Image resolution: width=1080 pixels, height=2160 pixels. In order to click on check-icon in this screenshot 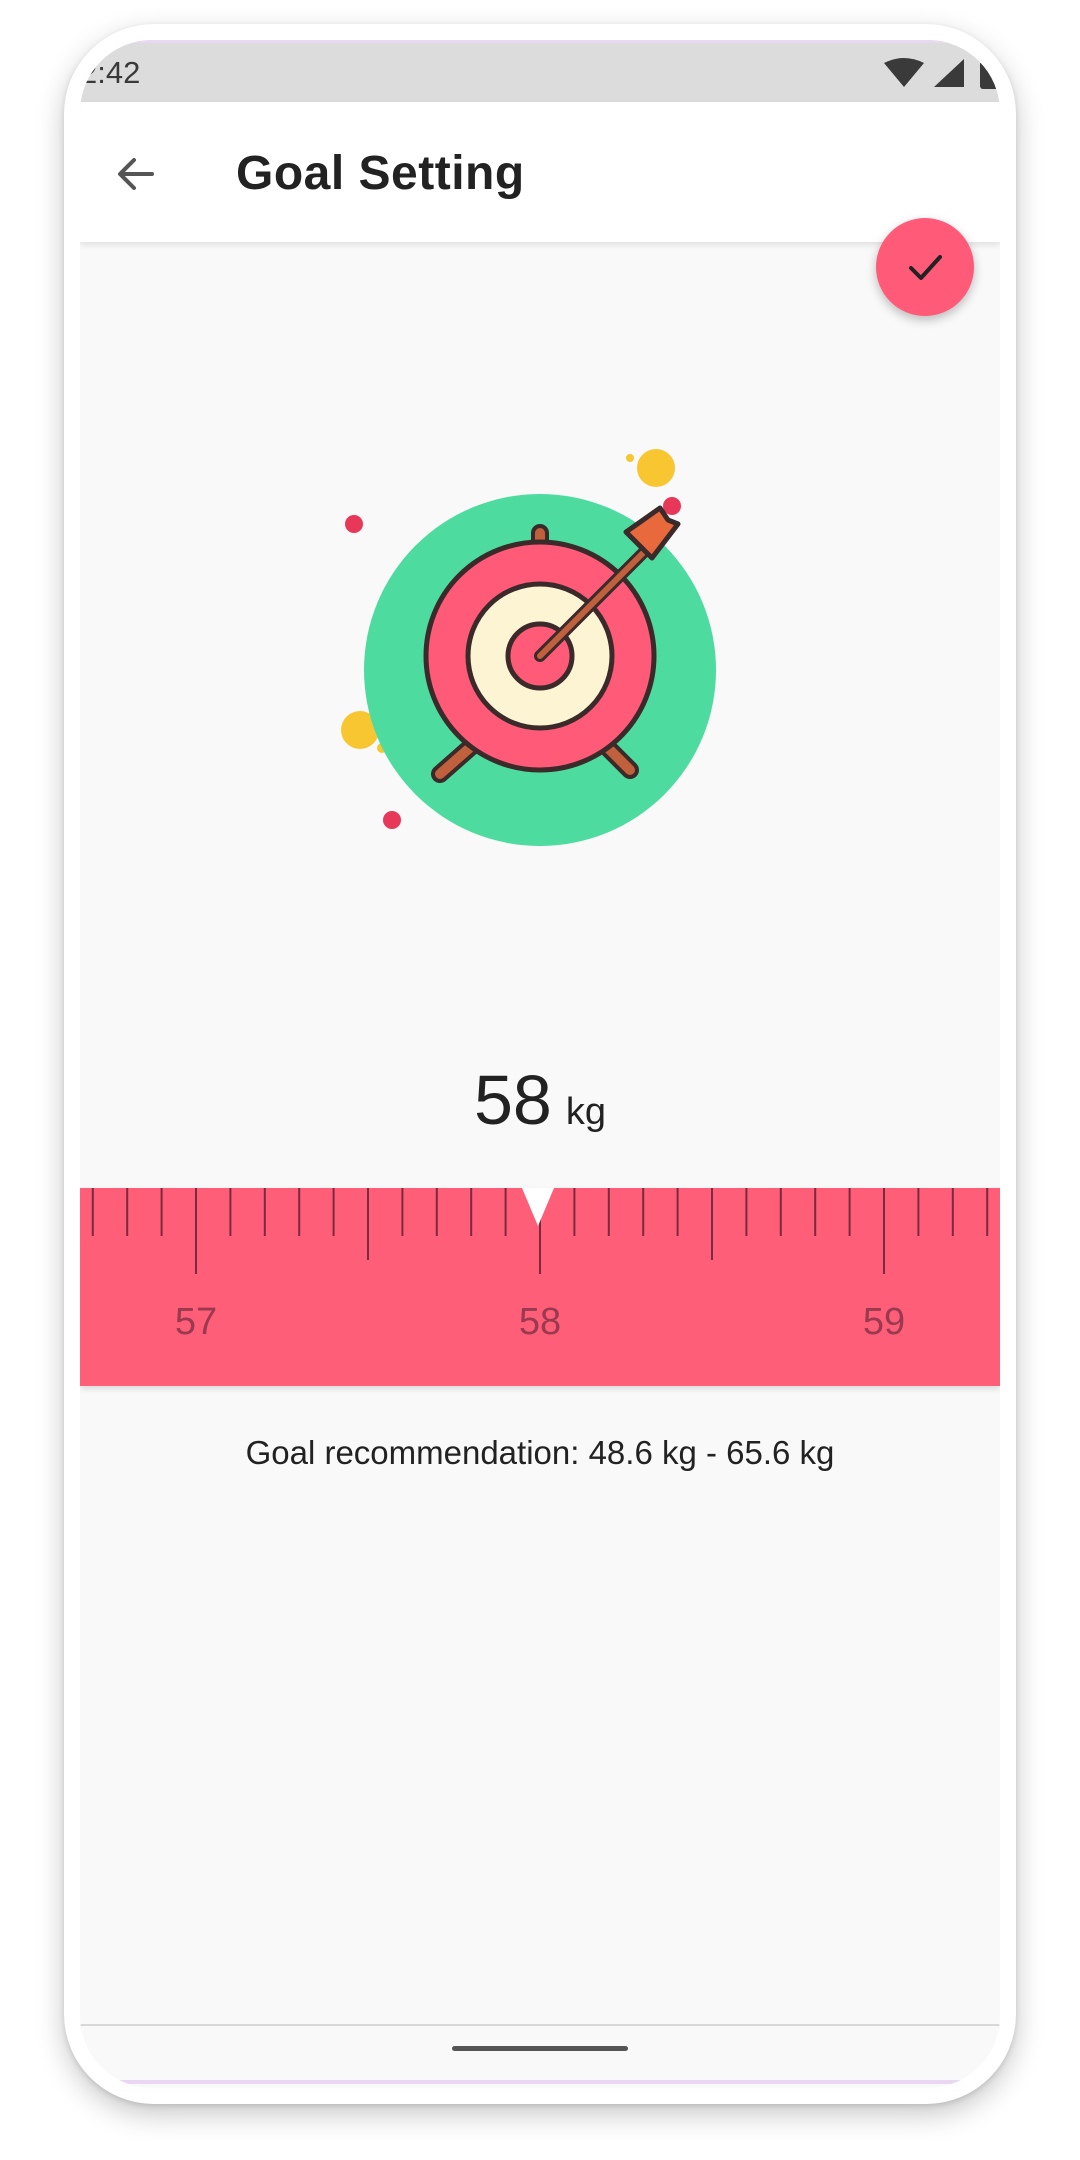, I will do `click(925, 267)`.